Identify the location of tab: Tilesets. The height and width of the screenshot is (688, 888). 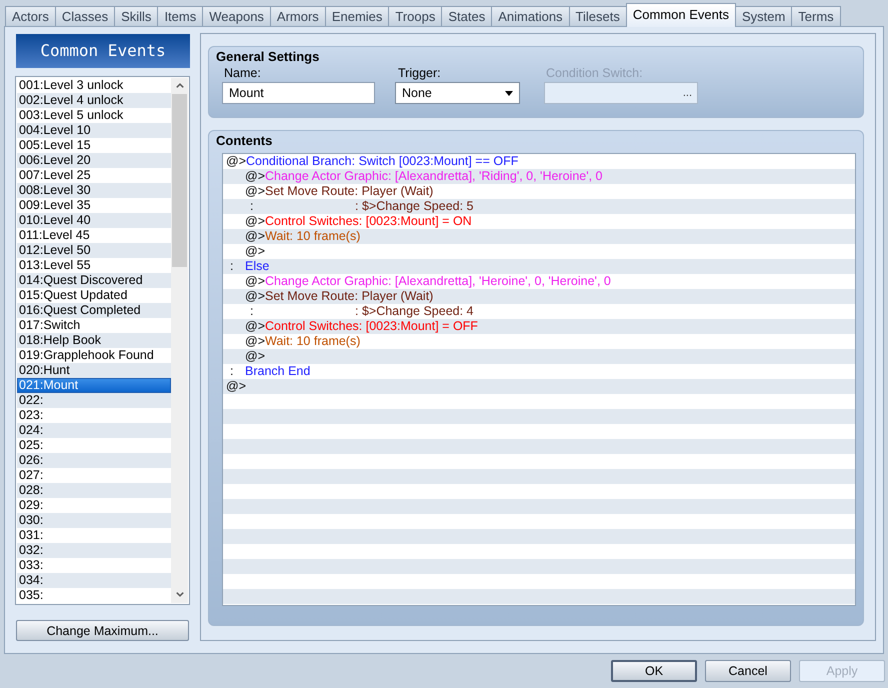
(597, 16).